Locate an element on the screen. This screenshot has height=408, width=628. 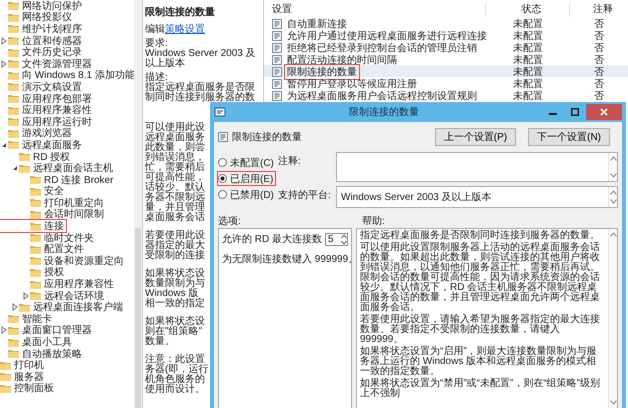
nav-button: 下一个设置(N) is located at coordinates (569, 137).